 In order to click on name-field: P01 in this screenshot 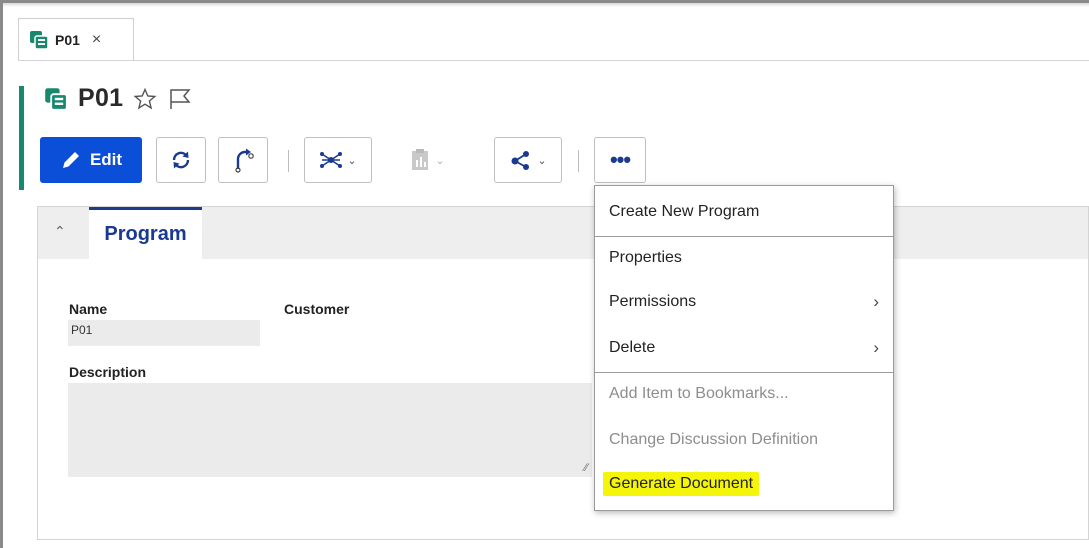, I will do `click(164, 333)`.